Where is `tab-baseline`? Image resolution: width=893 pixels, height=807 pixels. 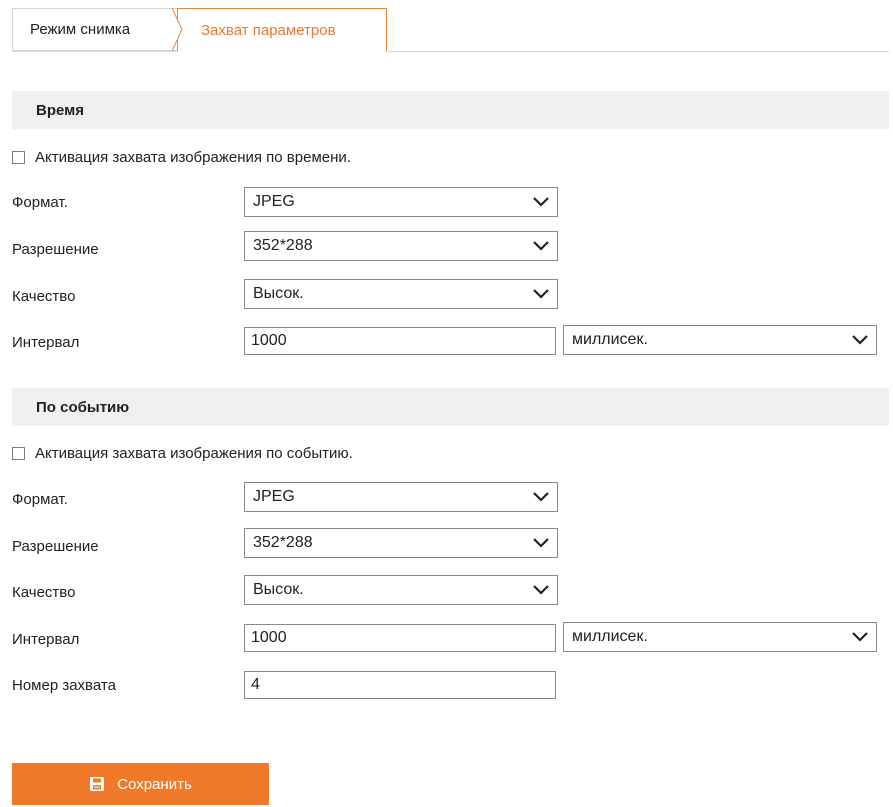 tab-baseline is located at coordinates (450, 51).